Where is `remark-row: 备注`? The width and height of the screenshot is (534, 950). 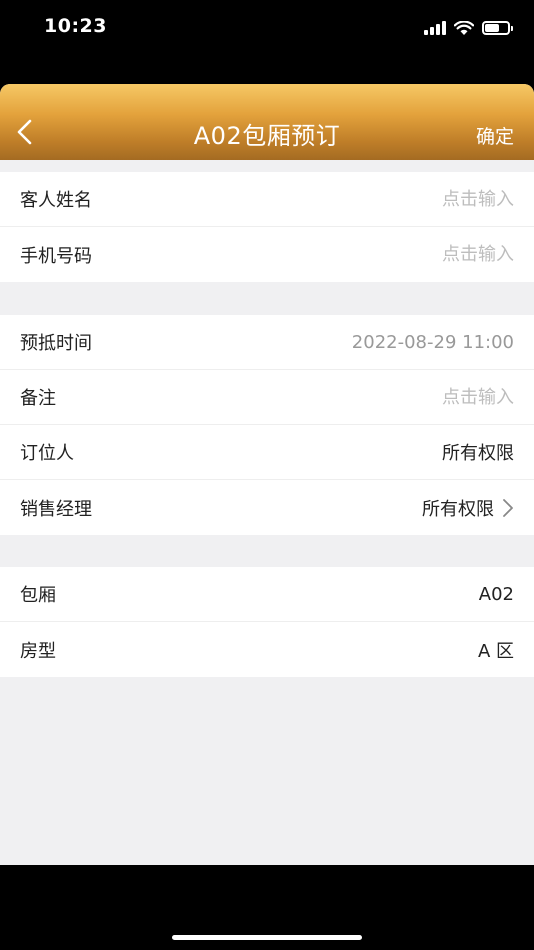 remark-row: 备注 is located at coordinates (267, 397).